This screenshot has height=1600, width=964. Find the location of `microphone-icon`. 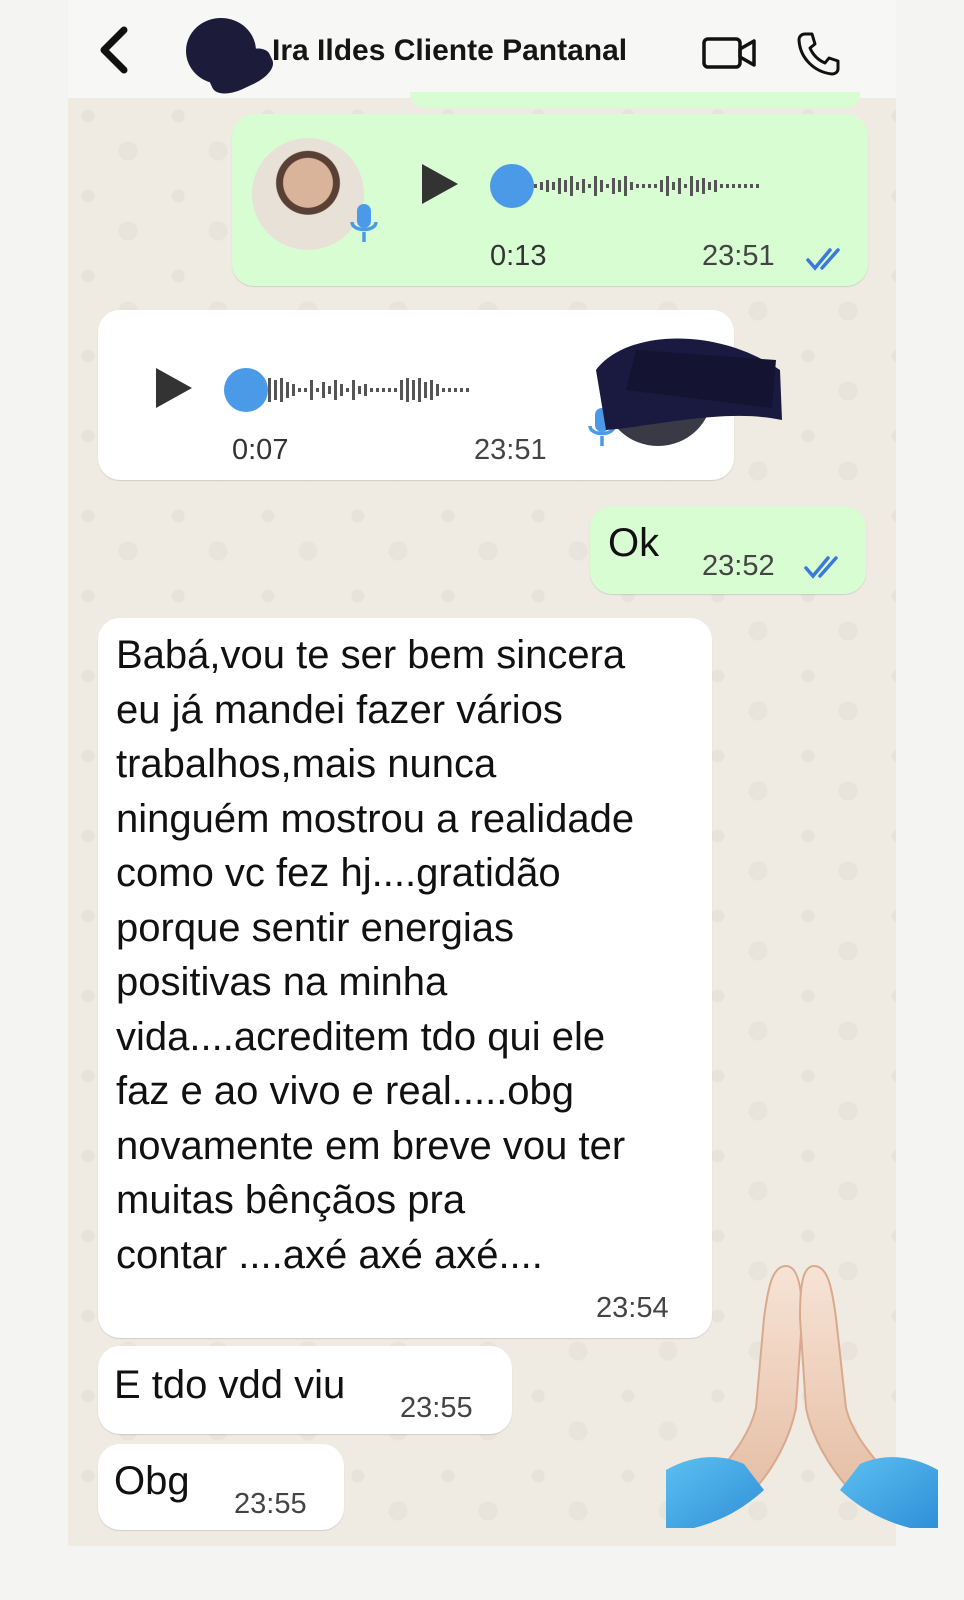

microphone-icon is located at coordinates (364, 223).